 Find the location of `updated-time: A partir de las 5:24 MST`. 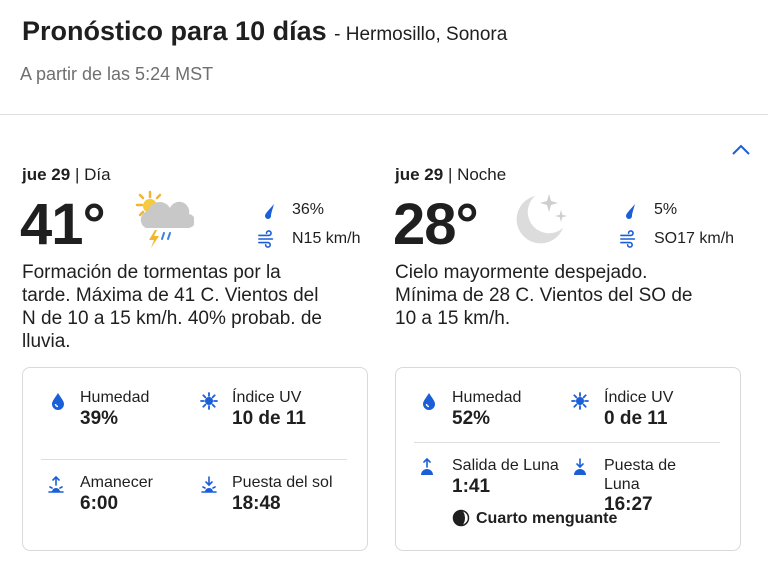

updated-time: A partir de las 5:24 MST is located at coordinates (117, 74).